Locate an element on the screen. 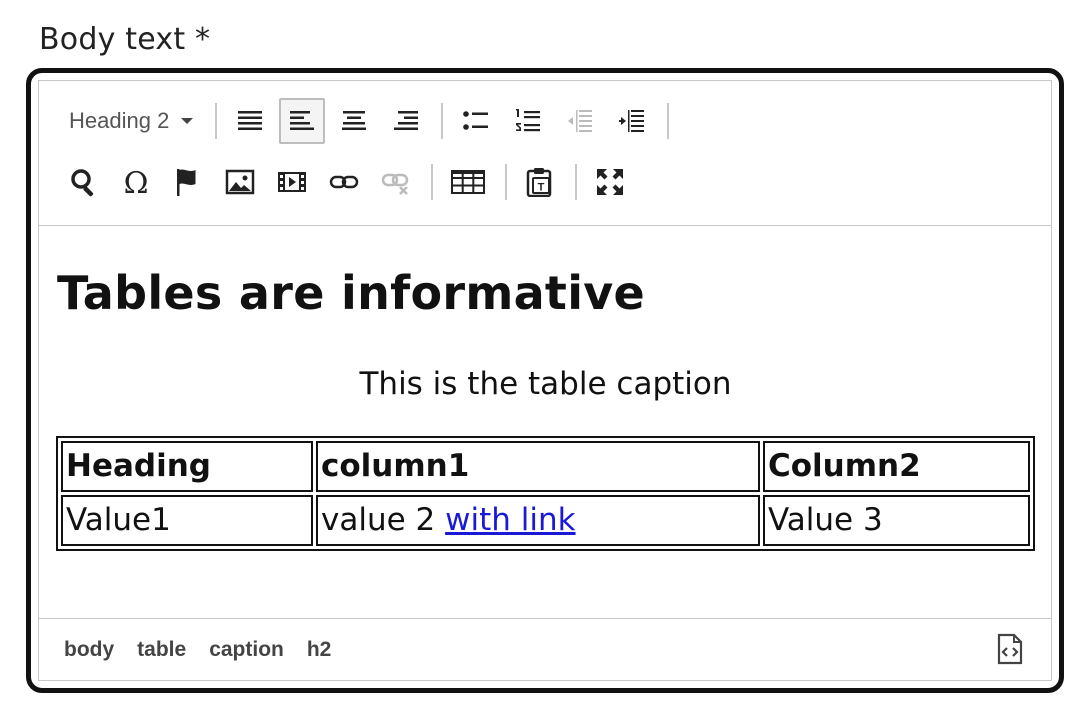 This screenshot has height=720, width=1092. table-cell: Value 3 is located at coordinates (896, 520).